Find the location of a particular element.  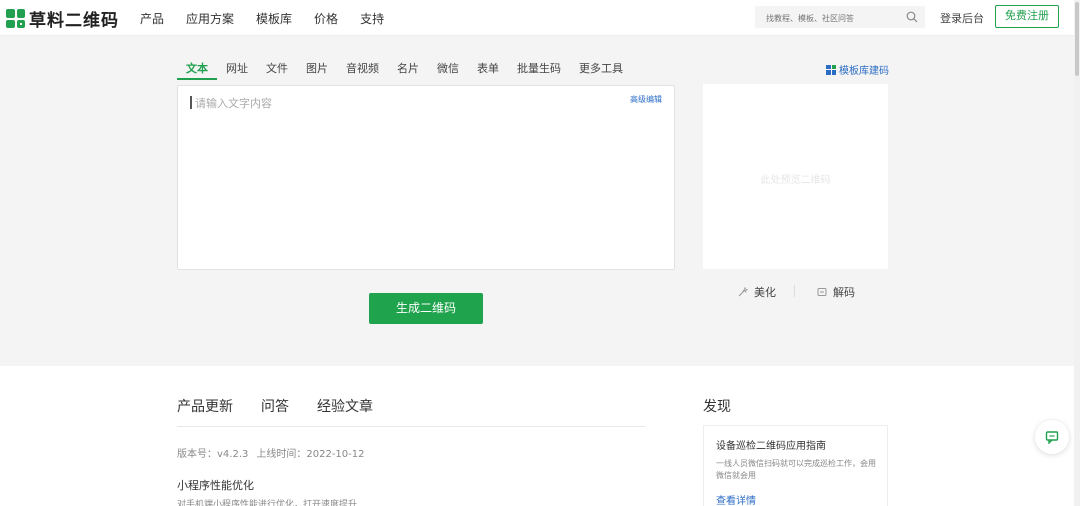

beautify-label: 美化 is located at coordinates (765, 292).